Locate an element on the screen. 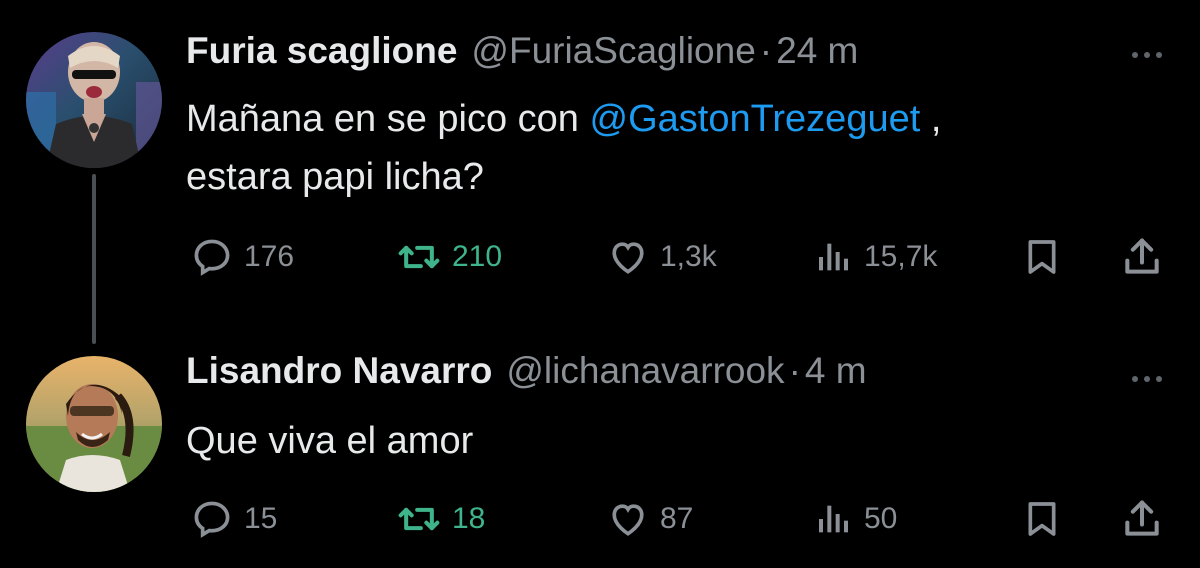 The height and width of the screenshot is (568, 1200). display-name: Lisandro Navarro is located at coordinates (339, 371).